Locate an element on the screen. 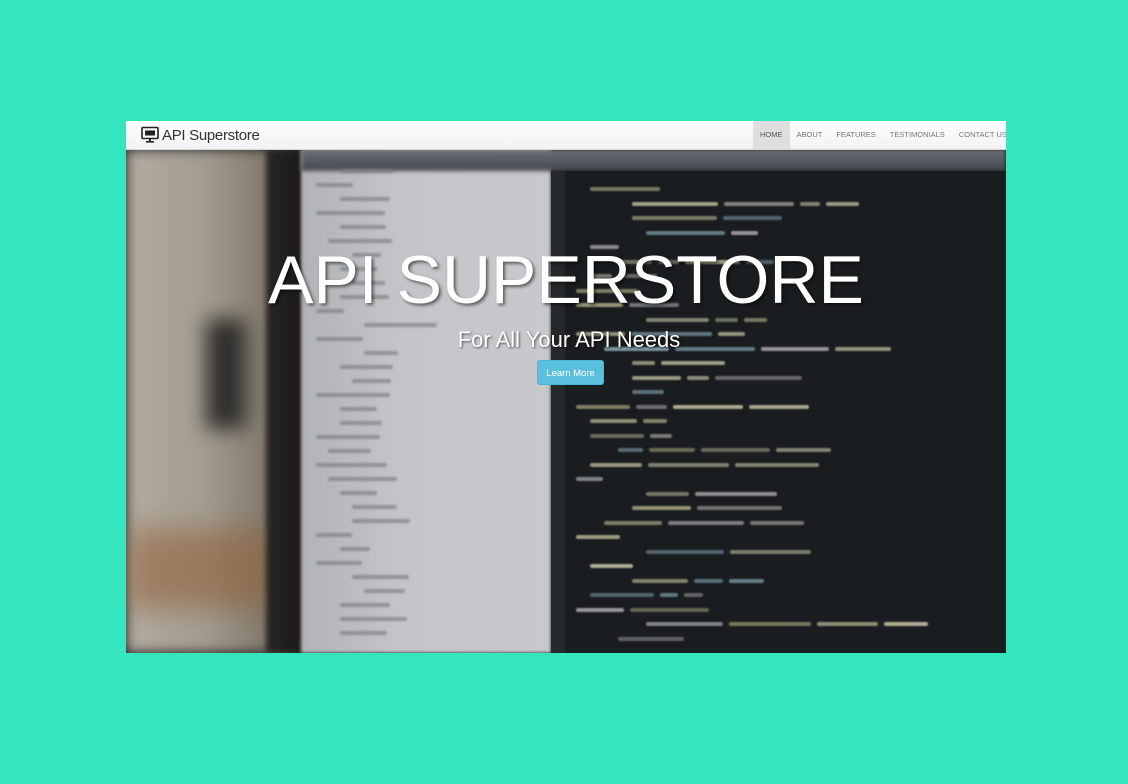  nav-item-features: FEATURES is located at coordinates (855, 135).